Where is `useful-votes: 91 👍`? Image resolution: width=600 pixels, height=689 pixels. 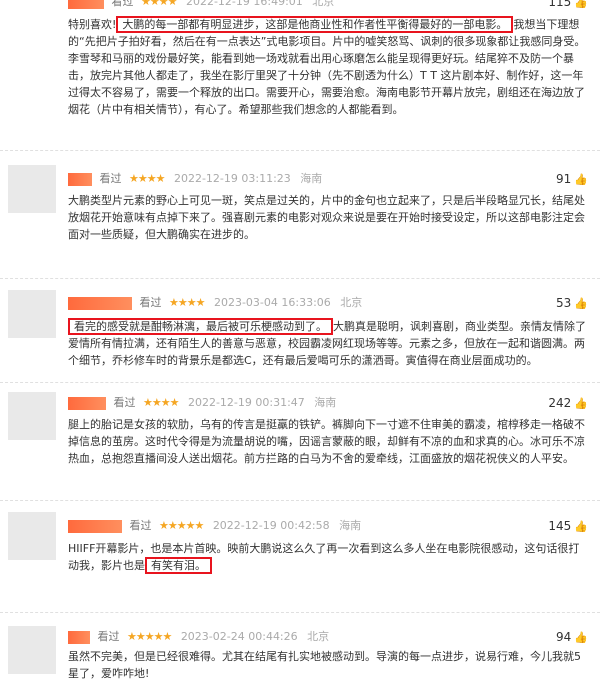 useful-votes: 91 👍 is located at coordinates (572, 179).